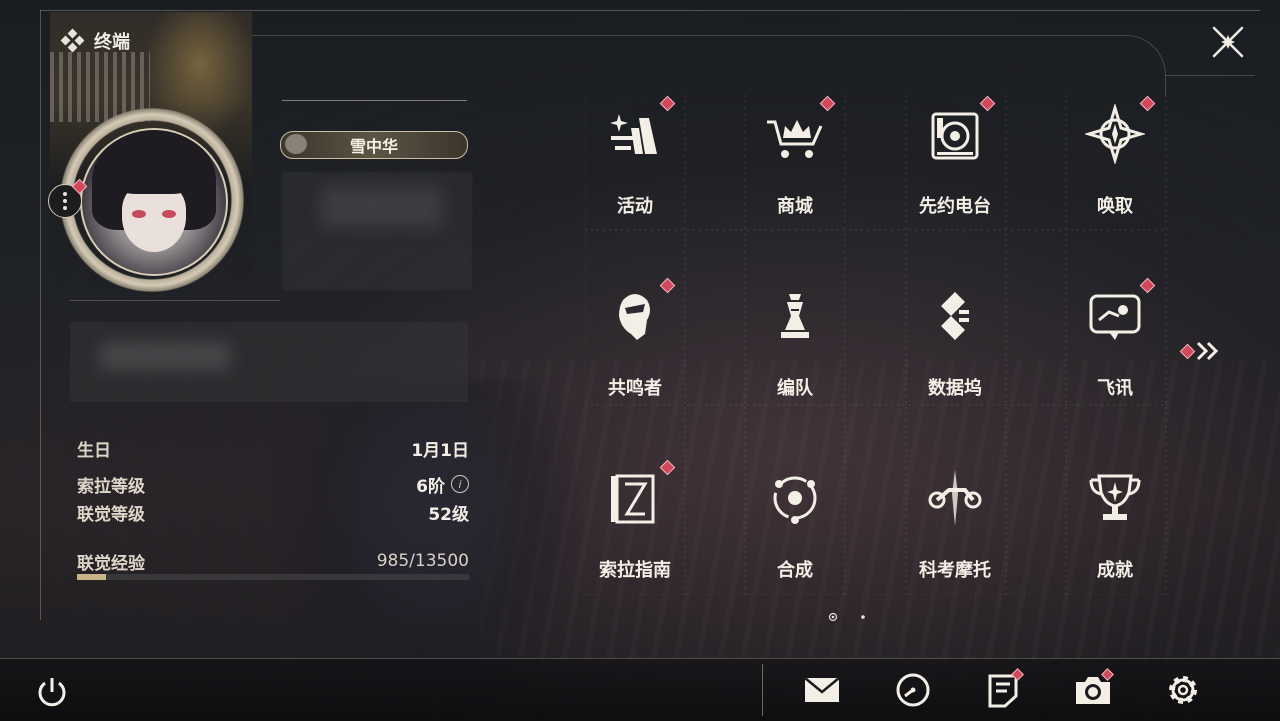  Describe the element at coordinates (460, 484) in the screenshot. I see `info-icon: i` at that location.